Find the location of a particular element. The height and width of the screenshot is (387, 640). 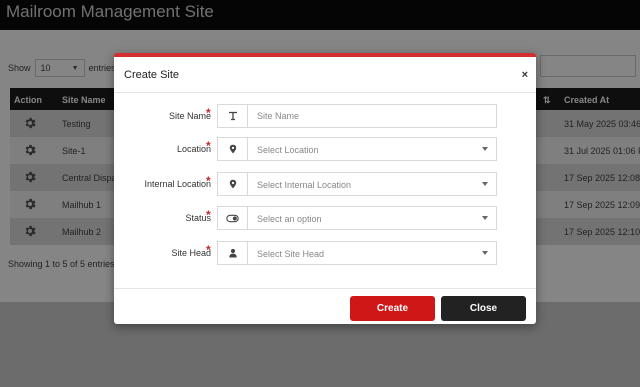

site-head-placeholder: Select Site Head is located at coordinates (291, 254).